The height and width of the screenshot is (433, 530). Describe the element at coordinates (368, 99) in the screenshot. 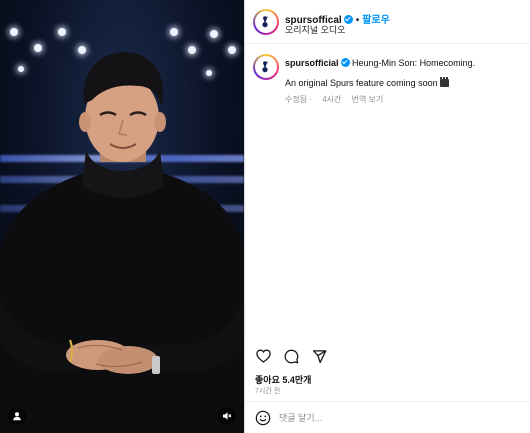

I see `translate-link: 번역 보기` at that location.